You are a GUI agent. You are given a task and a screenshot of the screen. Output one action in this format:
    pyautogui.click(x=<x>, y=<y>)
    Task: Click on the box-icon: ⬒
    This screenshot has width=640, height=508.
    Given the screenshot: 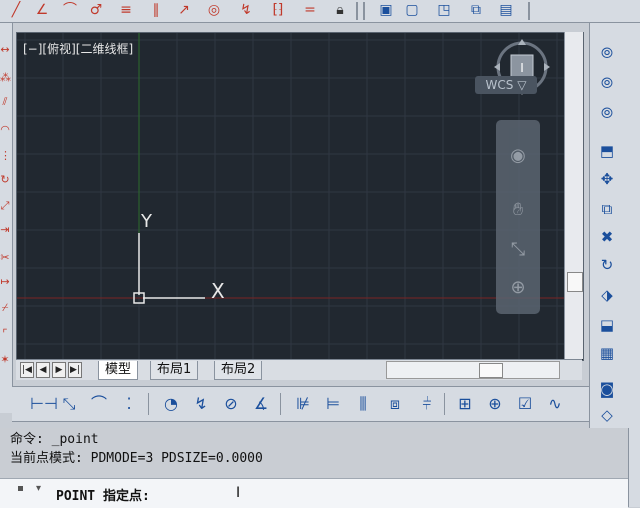 What is the action you would take?
    pyautogui.click(x=607, y=151)
    